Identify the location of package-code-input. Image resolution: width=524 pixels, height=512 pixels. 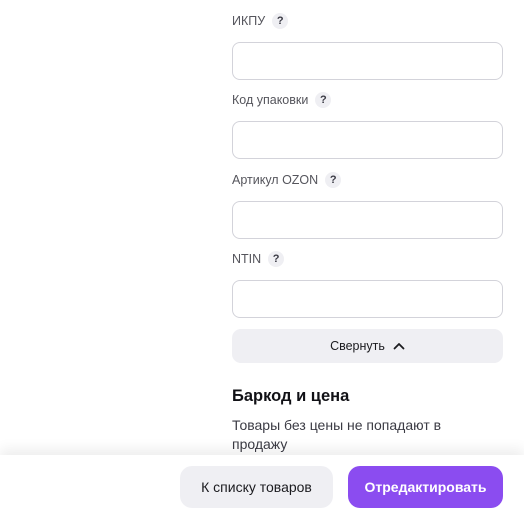
(367, 140).